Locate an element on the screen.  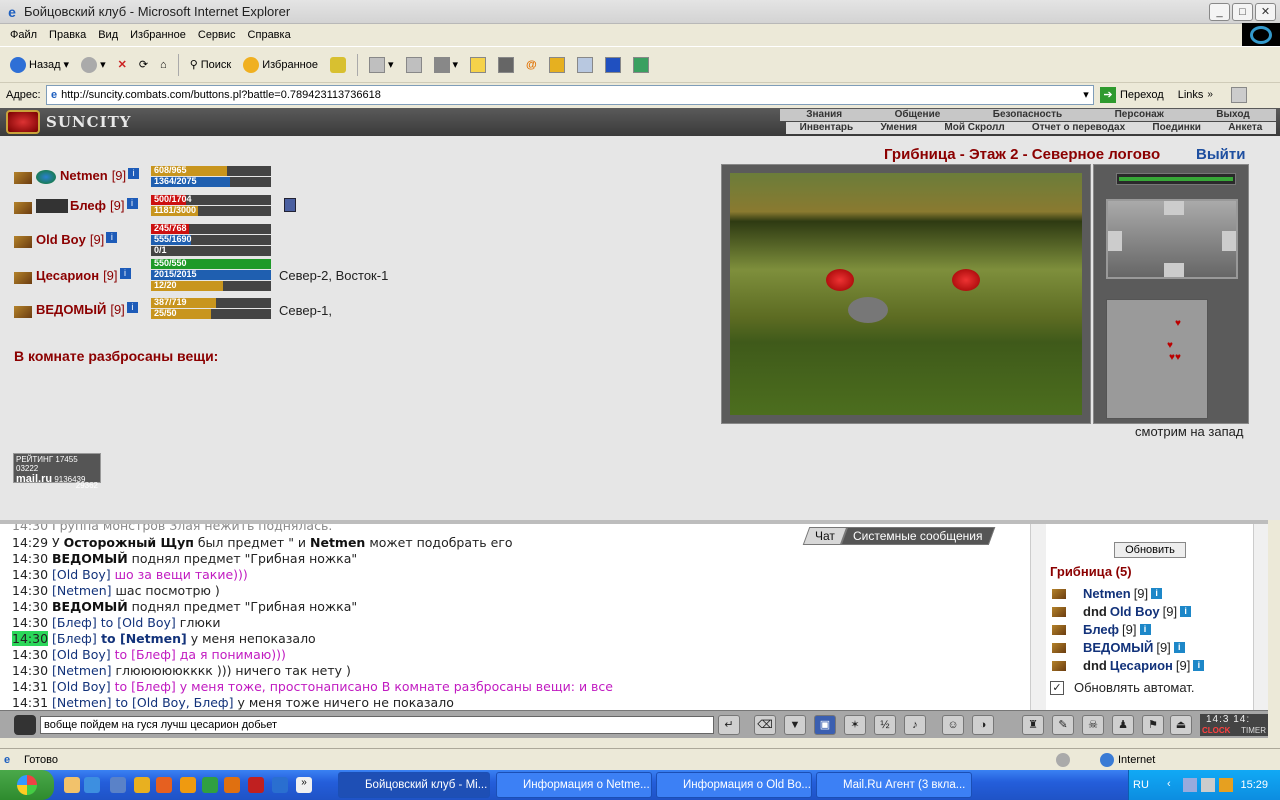
skull-button: ☠ is located at coordinates (1093, 725).